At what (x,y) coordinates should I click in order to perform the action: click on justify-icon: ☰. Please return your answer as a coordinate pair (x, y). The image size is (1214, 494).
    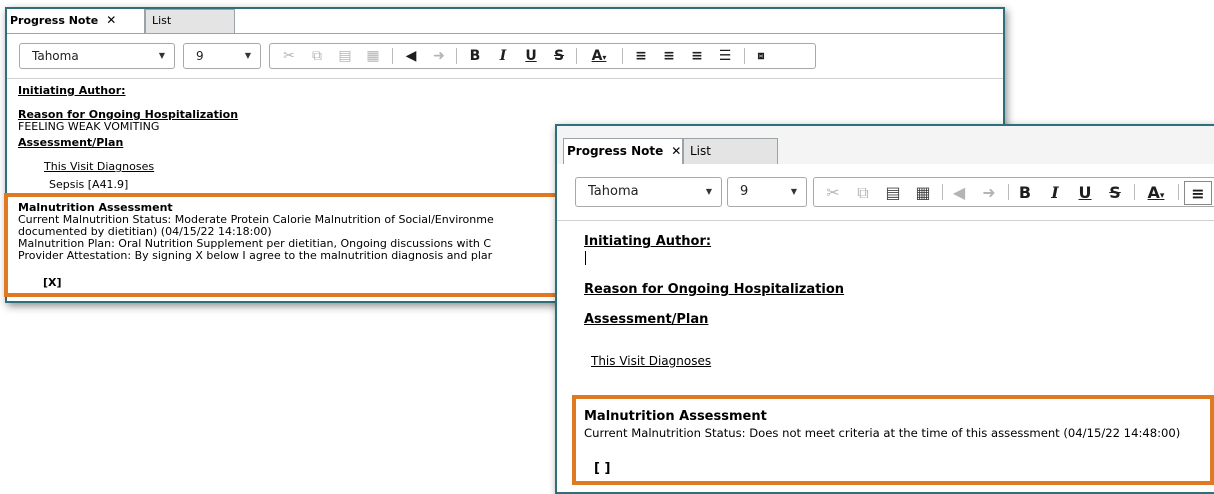
    Looking at the image, I should click on (725, 56).